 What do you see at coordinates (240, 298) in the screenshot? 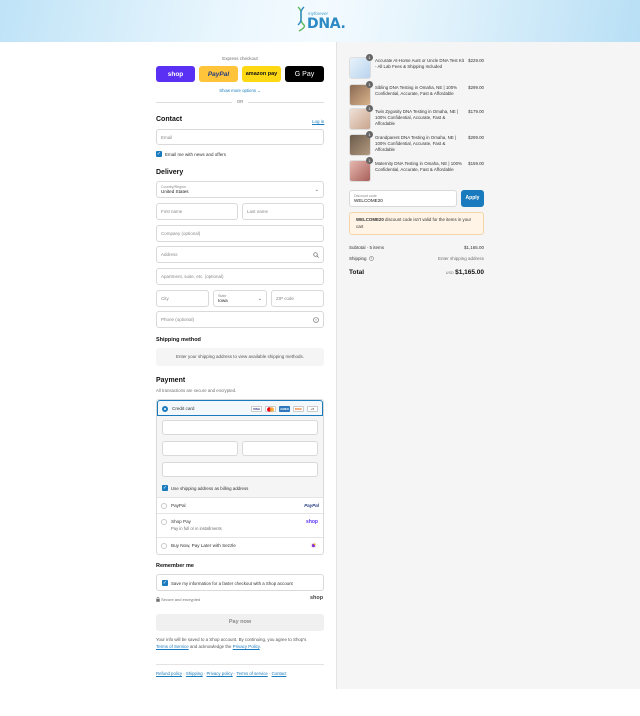
I see `state-select: State Iowa ⌄` at bounding box center [240, 298].